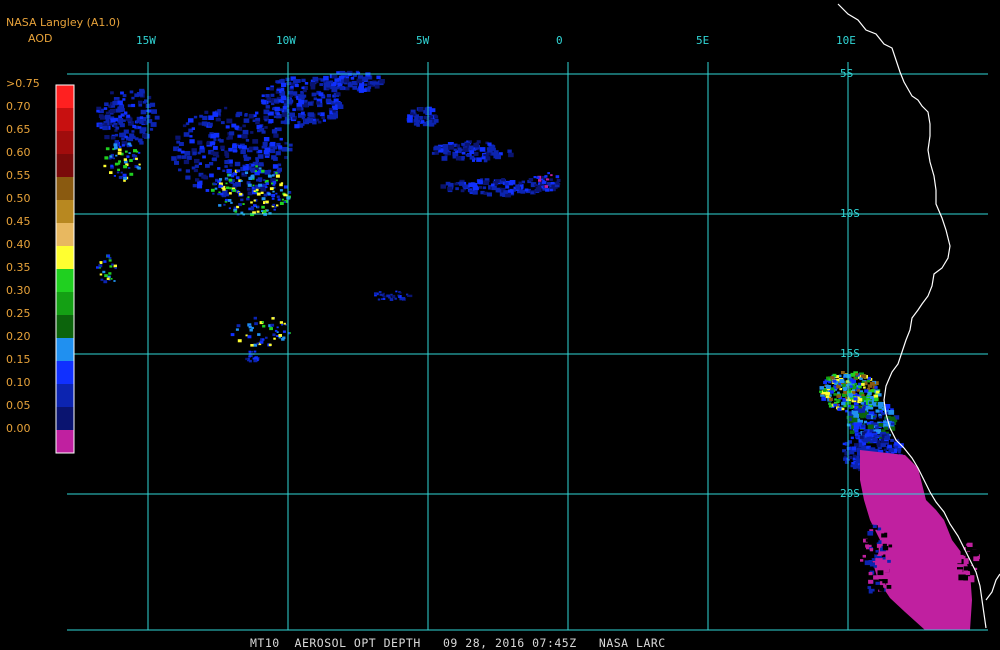 The width and height of the screenshot is (1000, 650). What do you see at coordinates (846, 40) in the screenshot?
I see `longitude-label: 10E` at bounding box center [846, 40].